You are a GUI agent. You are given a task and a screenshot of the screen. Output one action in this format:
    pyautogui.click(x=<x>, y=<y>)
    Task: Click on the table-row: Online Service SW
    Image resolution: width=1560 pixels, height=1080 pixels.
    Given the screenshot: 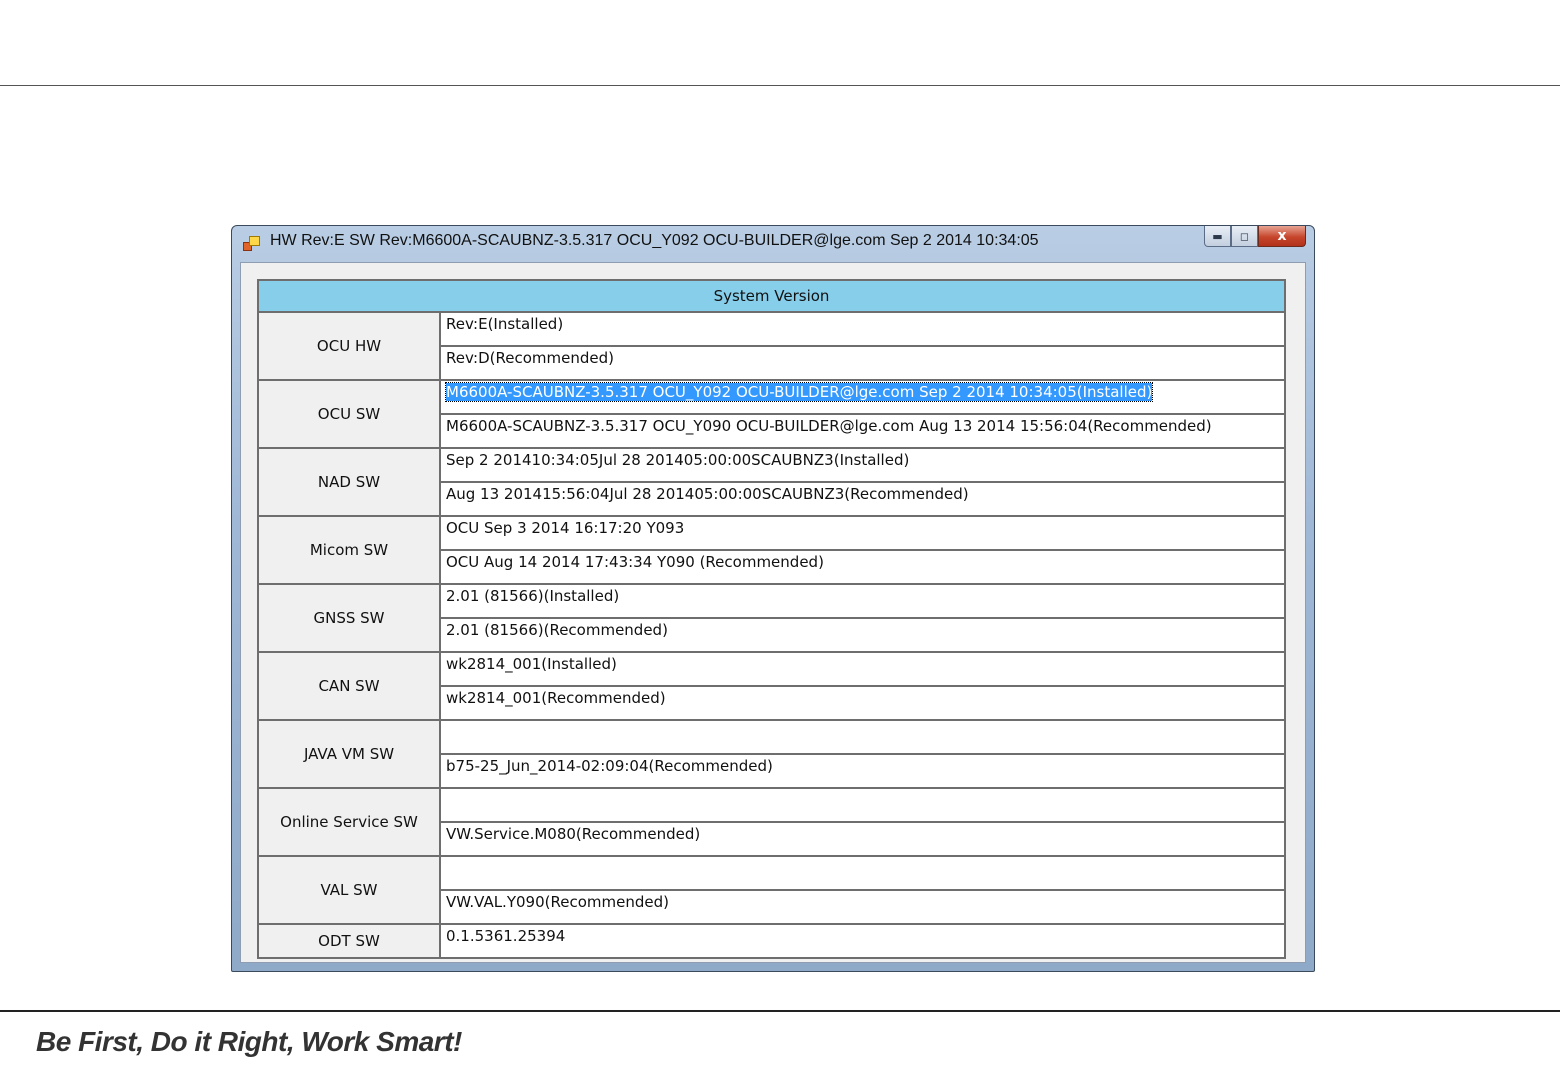 What is the action you would take?
    pyautogui.click(x=771, y=822)
    